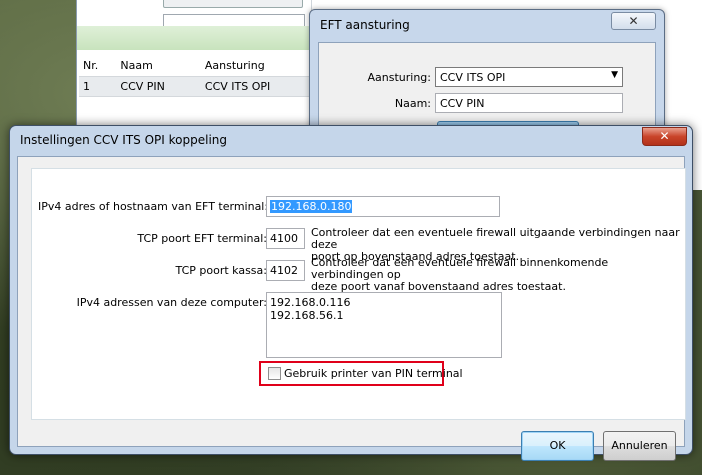 Image resolution: width=702 pixels, height=475 pixels. Describe the element at coordinates (529, 103) in the screenshot. I see `naam-input: CCV PIN` at that location.